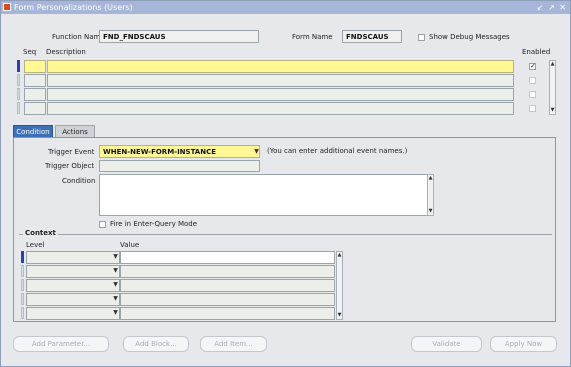 This screenshot has height=367, width=571. What do you see at coordinates (154, 224) in the screenshot?
I see `fire-query-label: Fire in Enter-Query Mode` at bounding box center [154, 224].